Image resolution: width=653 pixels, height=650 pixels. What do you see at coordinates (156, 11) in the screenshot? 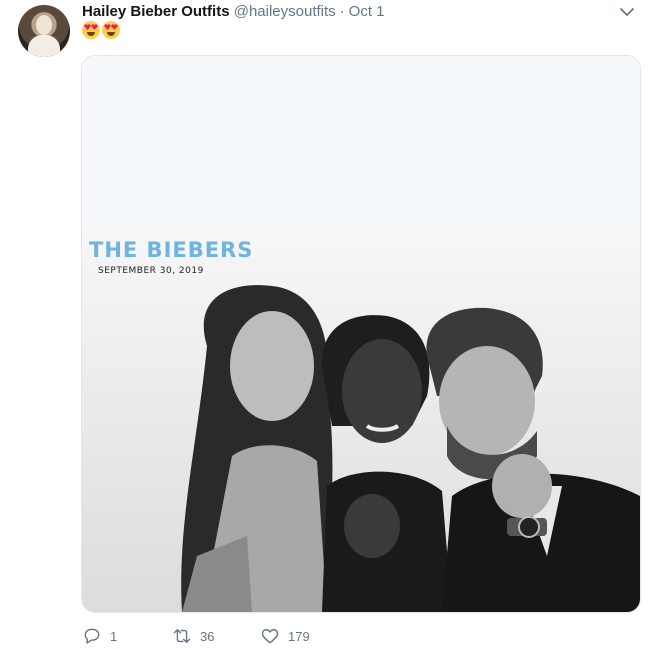
I see `author-name: Hailey Bieber Outfits` at bounding box center [156, 11].